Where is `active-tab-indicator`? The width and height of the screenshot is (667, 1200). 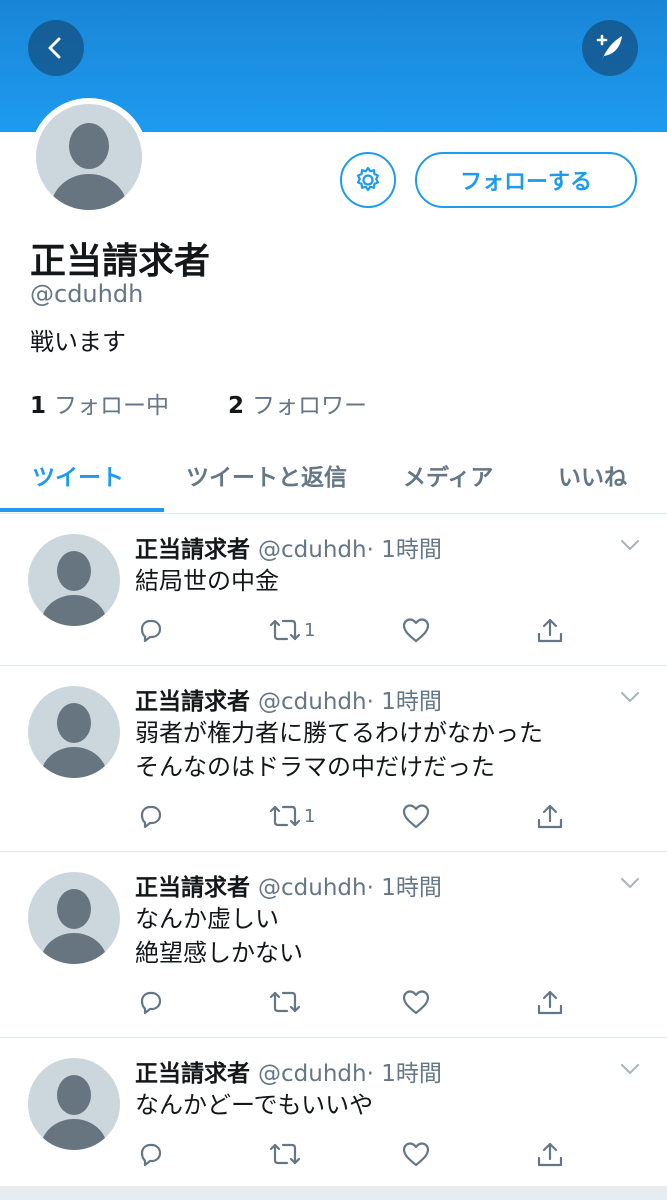 active-tab-indicator is located at coordinates (82, 510).